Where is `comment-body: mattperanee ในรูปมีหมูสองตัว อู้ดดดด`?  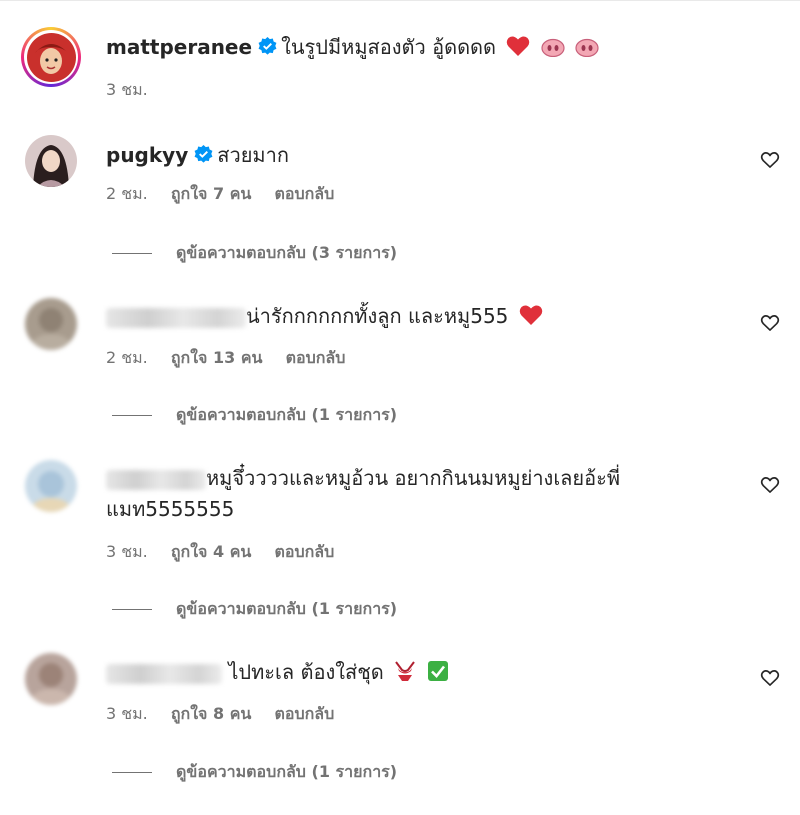 comment-body: mattperanee ในรูปมีหมูสองตัว อู้ดดดด is located at coordinates (352, 47).